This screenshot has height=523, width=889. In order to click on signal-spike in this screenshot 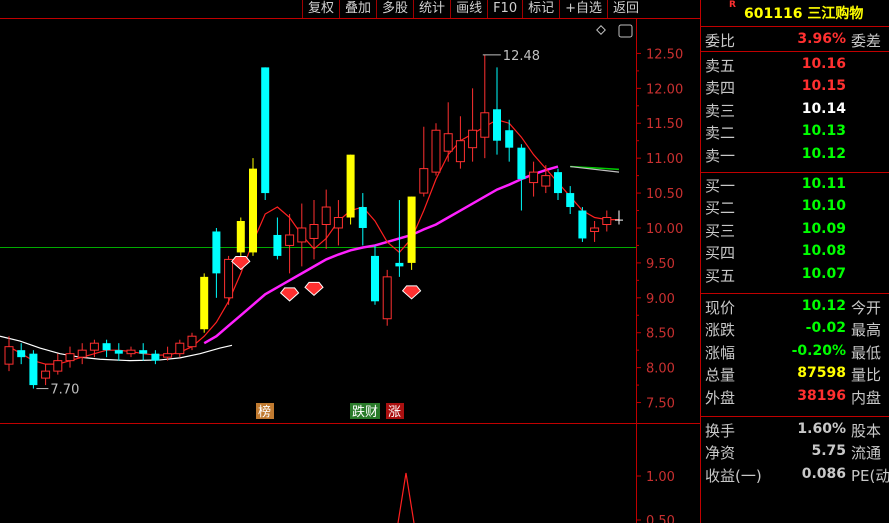, I will do `click(406, 497)`.